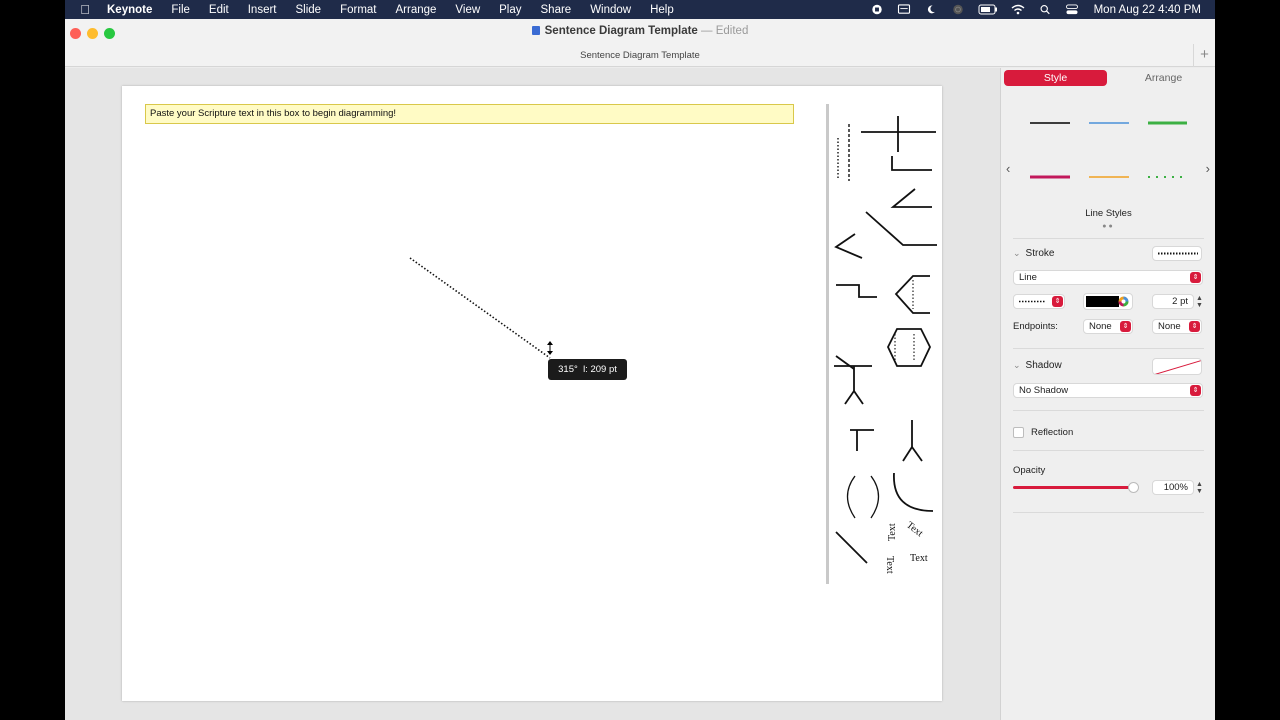  I want to click on dash-style-select: ⇕, so click(1039, 301).